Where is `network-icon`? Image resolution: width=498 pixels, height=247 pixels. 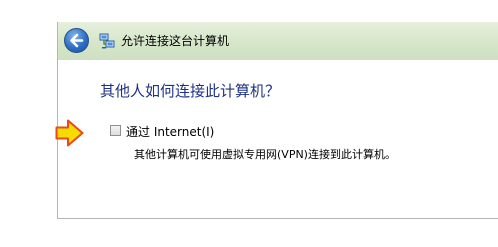 network-icon is located at coordinates (107, 41).